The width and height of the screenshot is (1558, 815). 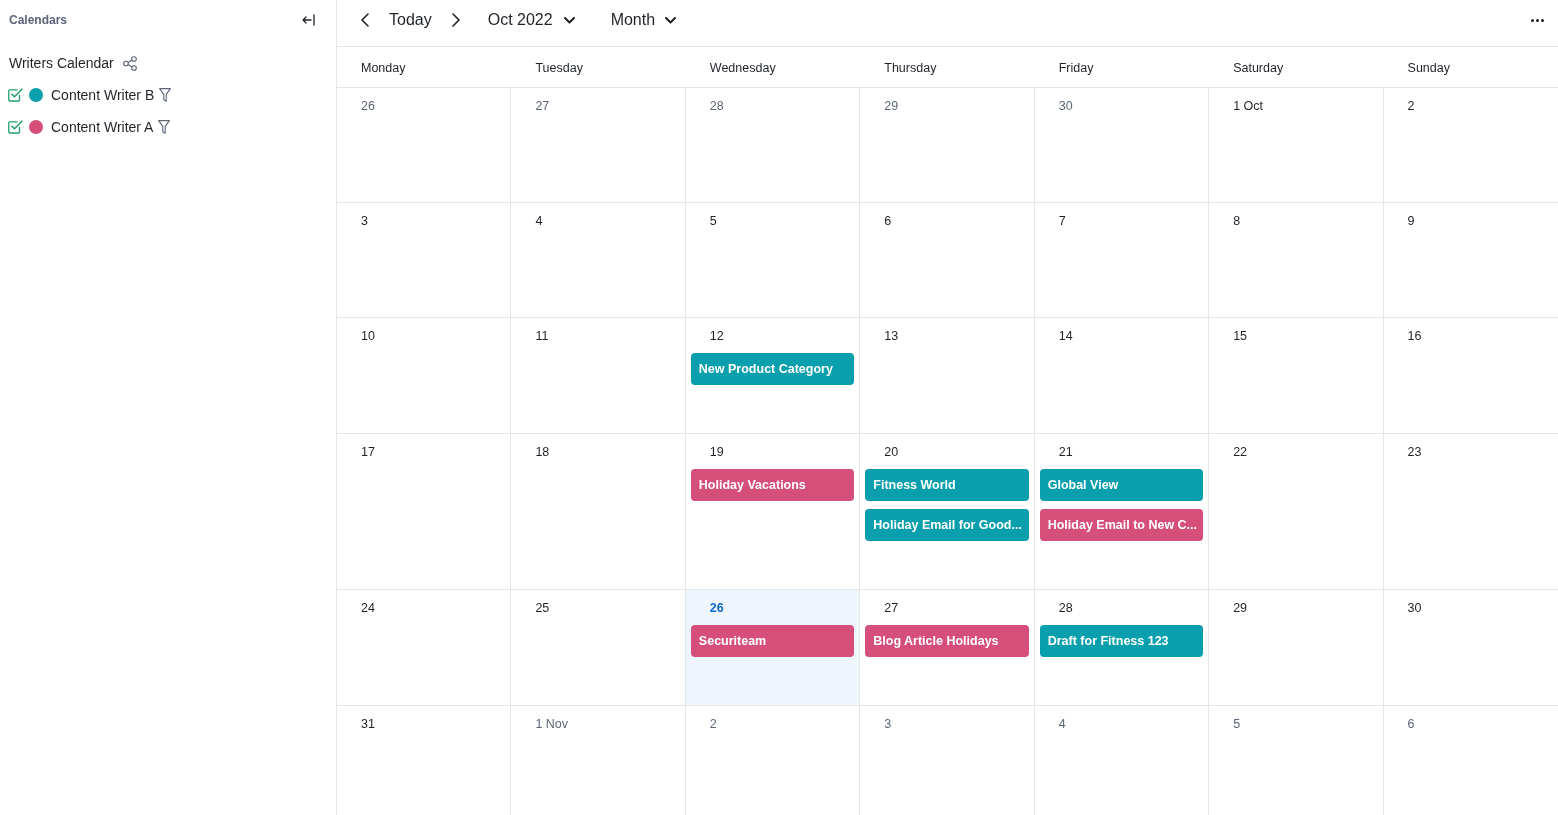 What do you see at coordinates (1240, 452) in the screenshot?
I see `date-label: 22` at bounding box center [1240, 452].